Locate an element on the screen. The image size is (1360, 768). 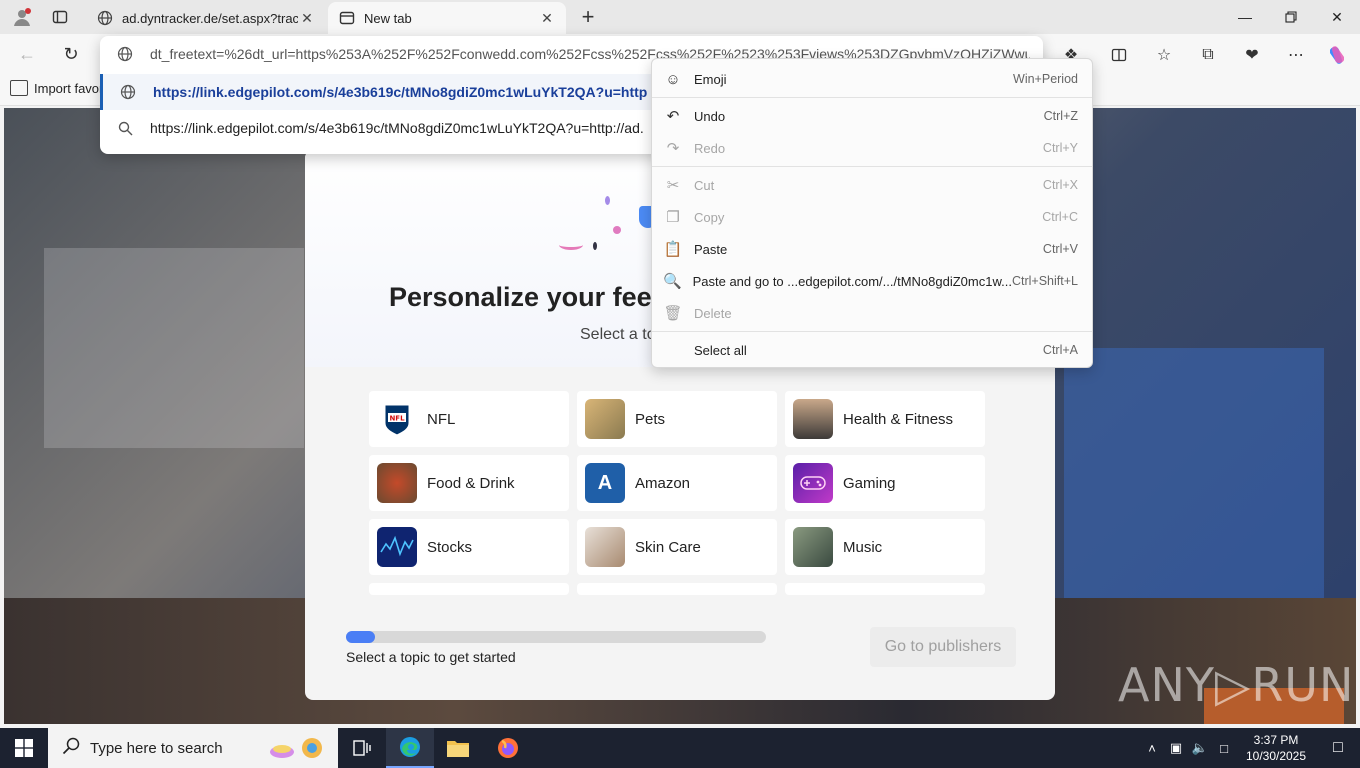
tab-title: New tab is located at coordinates (388, 18).